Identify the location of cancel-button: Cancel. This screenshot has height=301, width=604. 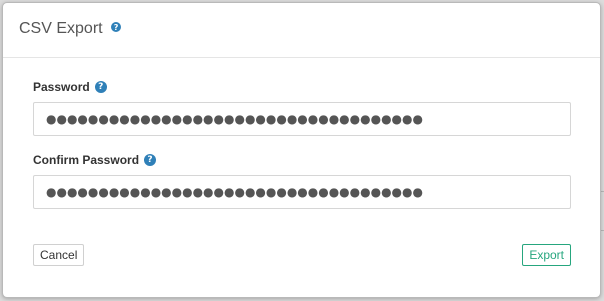
(59, 255).